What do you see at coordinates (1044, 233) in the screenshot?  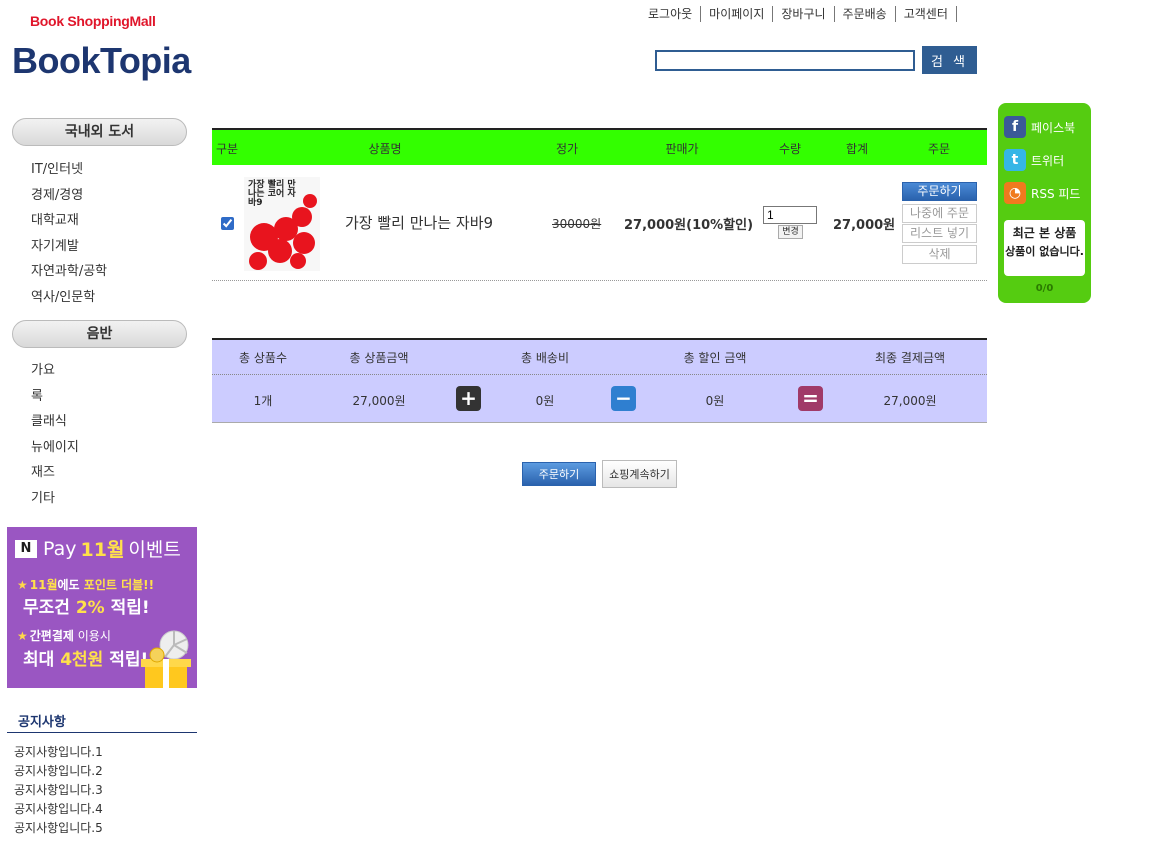 I see `recent-products-title: 최근 본 상품` at bounding box center [1044, 233].